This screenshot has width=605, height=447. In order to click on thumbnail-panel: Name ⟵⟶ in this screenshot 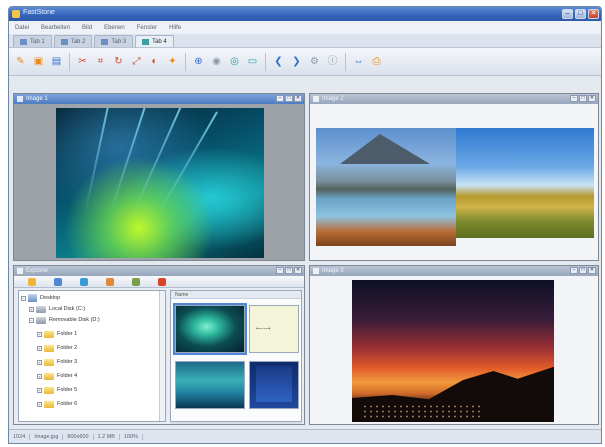, I will do `click(236, 356)`.